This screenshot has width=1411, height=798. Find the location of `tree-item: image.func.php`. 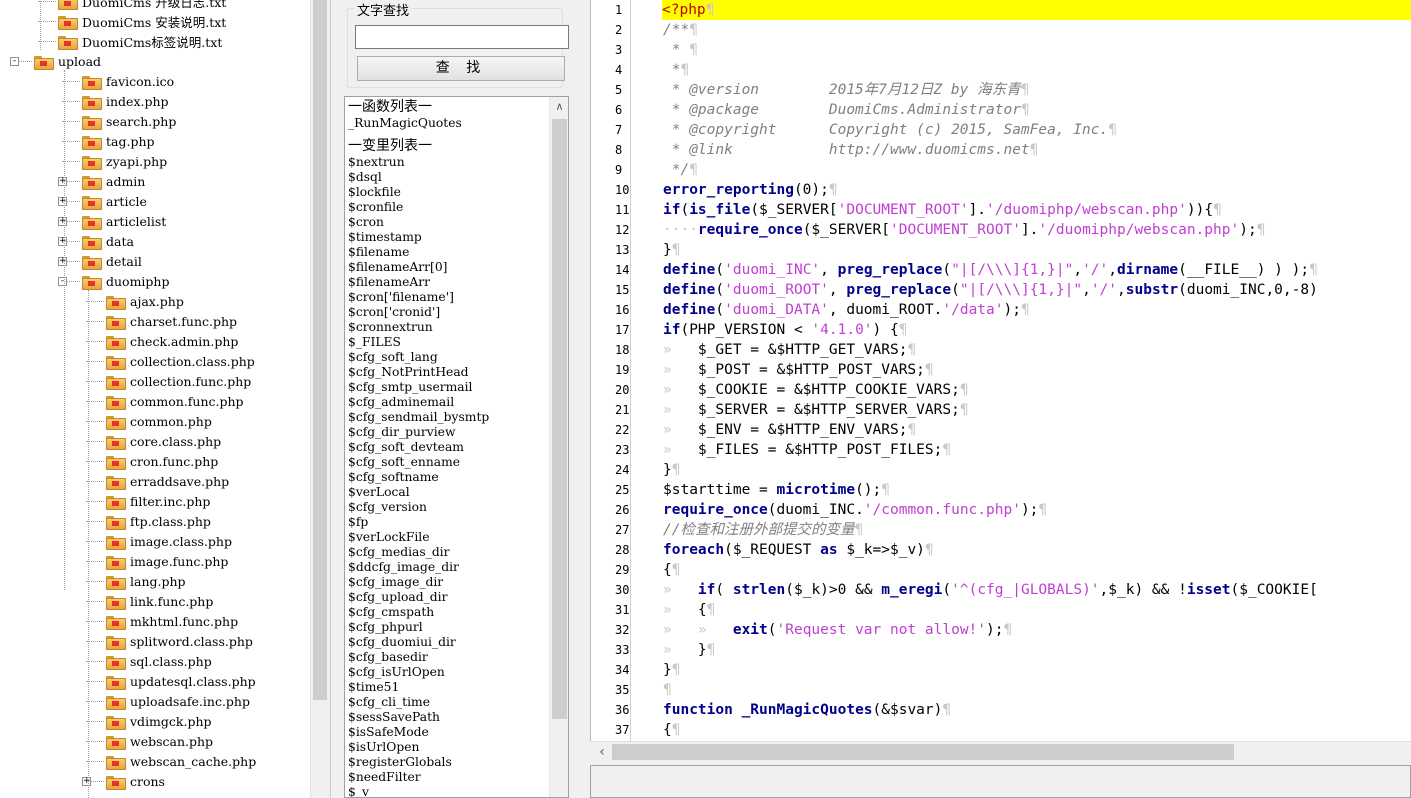

tree-item: image.func.php is located at coordinates (167, 561).